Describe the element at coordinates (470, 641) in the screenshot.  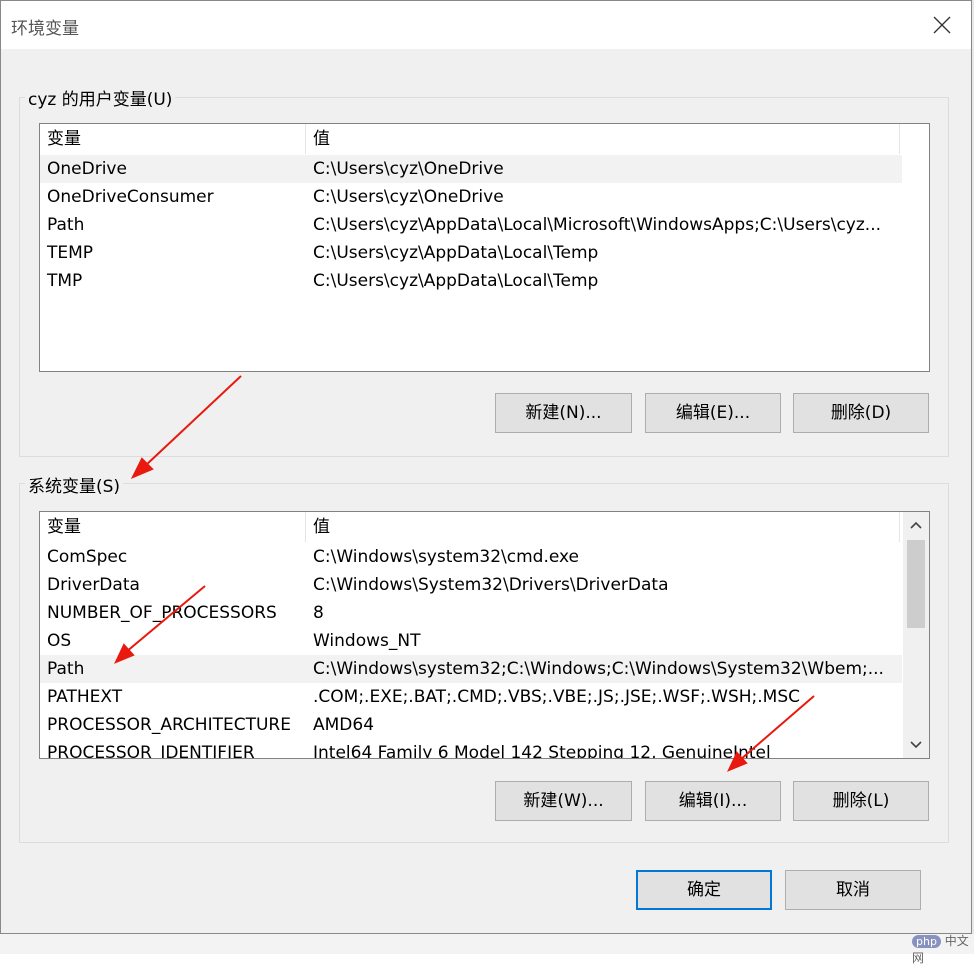
I see `table-row: OS Windows_NT` at that location.